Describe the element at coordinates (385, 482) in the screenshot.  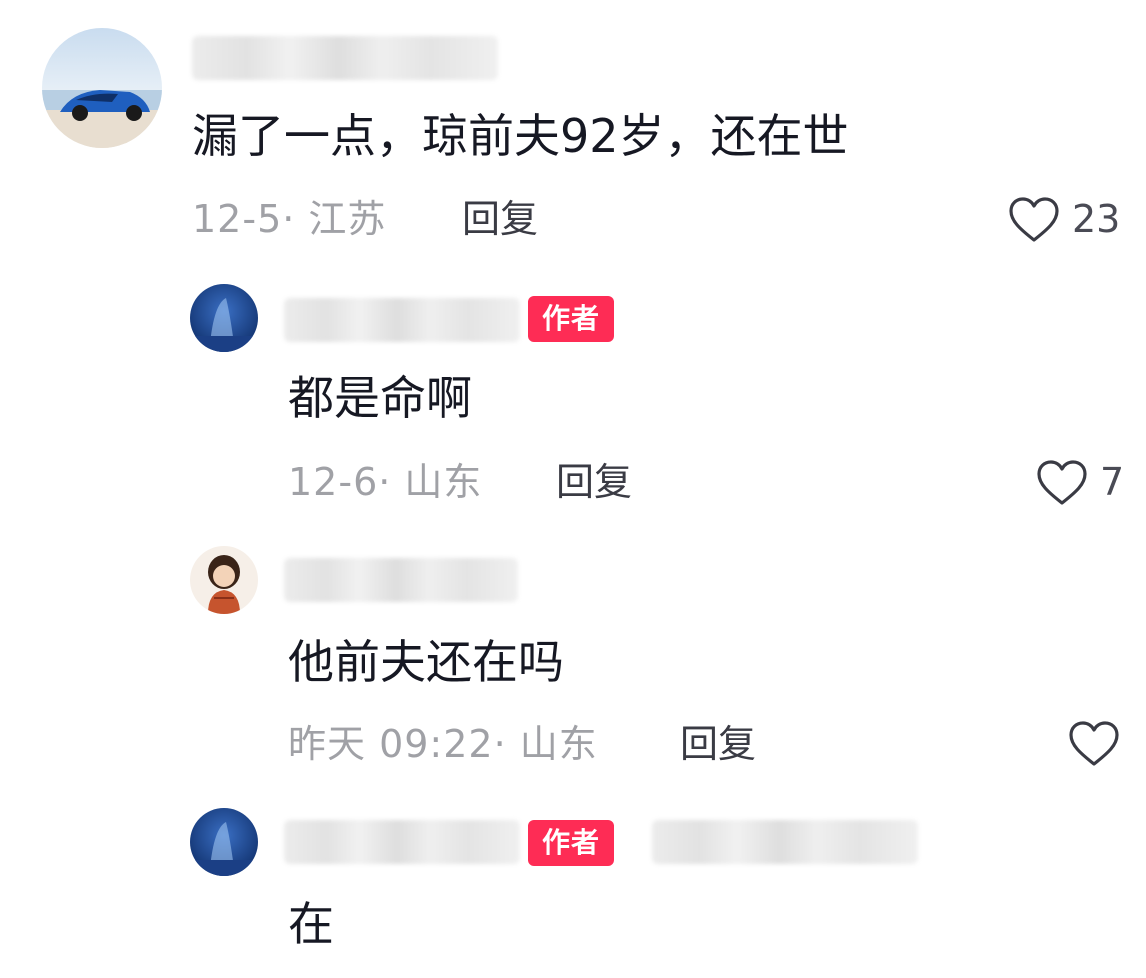
I see `comment-date-location: 12-6· 山东` at that location.